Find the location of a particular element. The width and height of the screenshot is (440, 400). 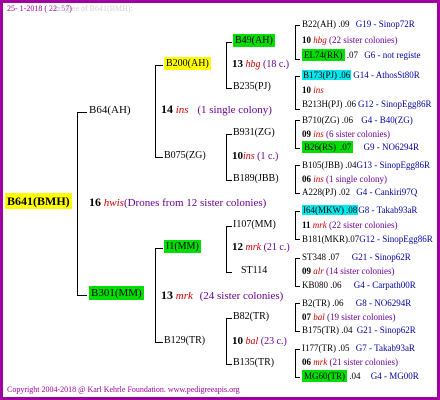

gen2-note: (21 c.) is located at coordinates (276, 247).